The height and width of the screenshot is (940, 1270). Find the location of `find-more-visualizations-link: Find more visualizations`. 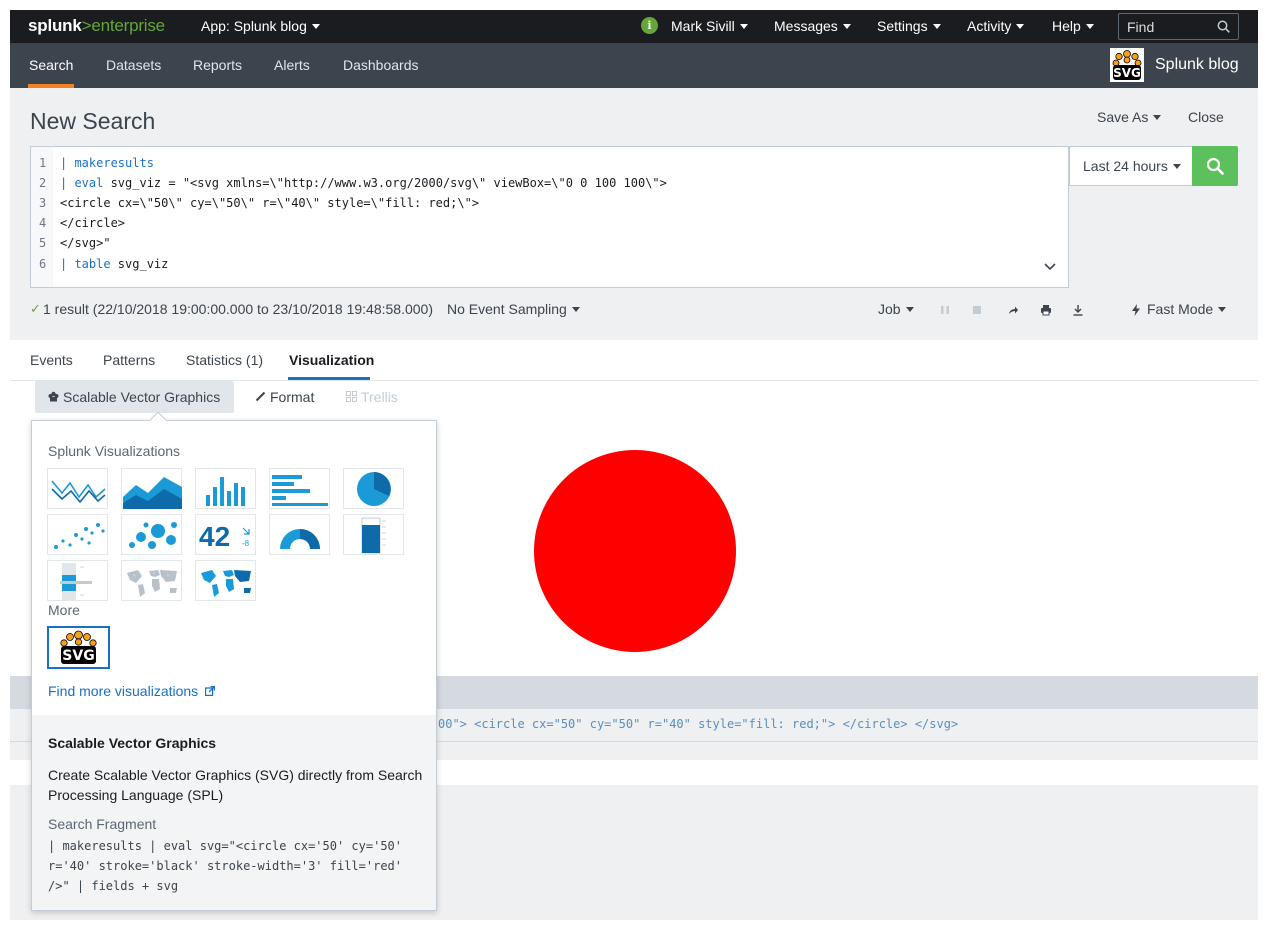

find-more-visualizations-link: Find more visualizations is located at coordinates (132, 691).